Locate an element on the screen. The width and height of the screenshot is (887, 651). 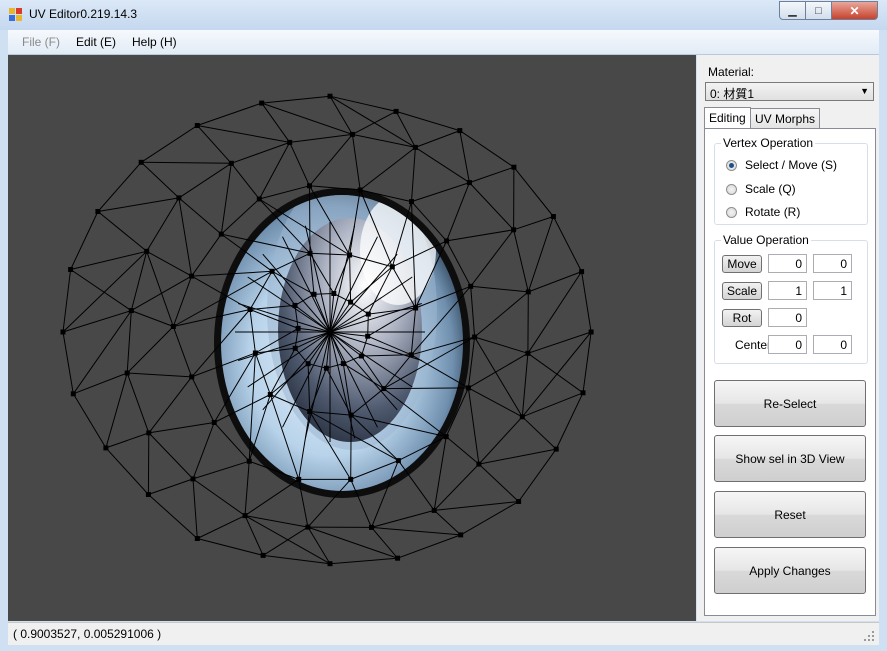
maximize-button: □ is located at coordinates (818, 10).